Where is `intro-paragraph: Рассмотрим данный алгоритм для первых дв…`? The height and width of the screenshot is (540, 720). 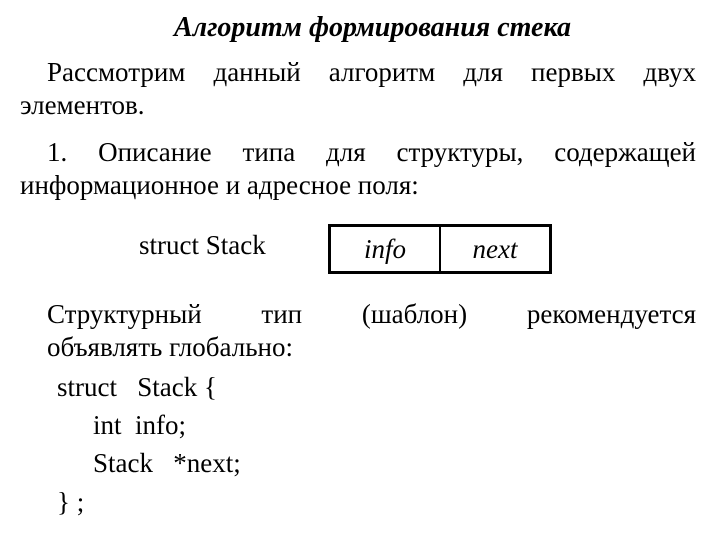
intro-paragraph: Рассмотрим данный алгоритм для первых дв… is located at coordinates (358, 88).